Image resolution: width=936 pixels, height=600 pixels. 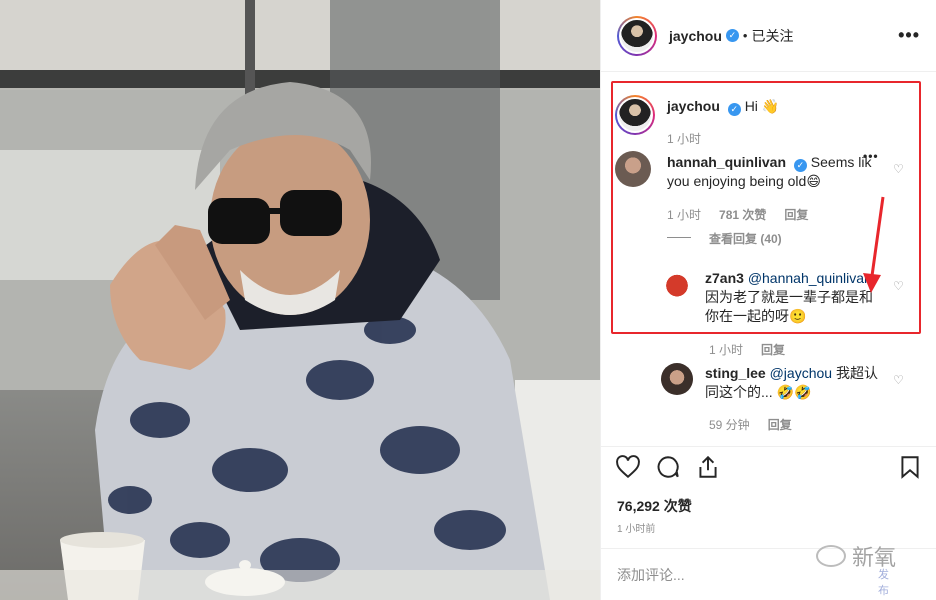 I want to click on bookmark-icon, so click(x=910, y=467).